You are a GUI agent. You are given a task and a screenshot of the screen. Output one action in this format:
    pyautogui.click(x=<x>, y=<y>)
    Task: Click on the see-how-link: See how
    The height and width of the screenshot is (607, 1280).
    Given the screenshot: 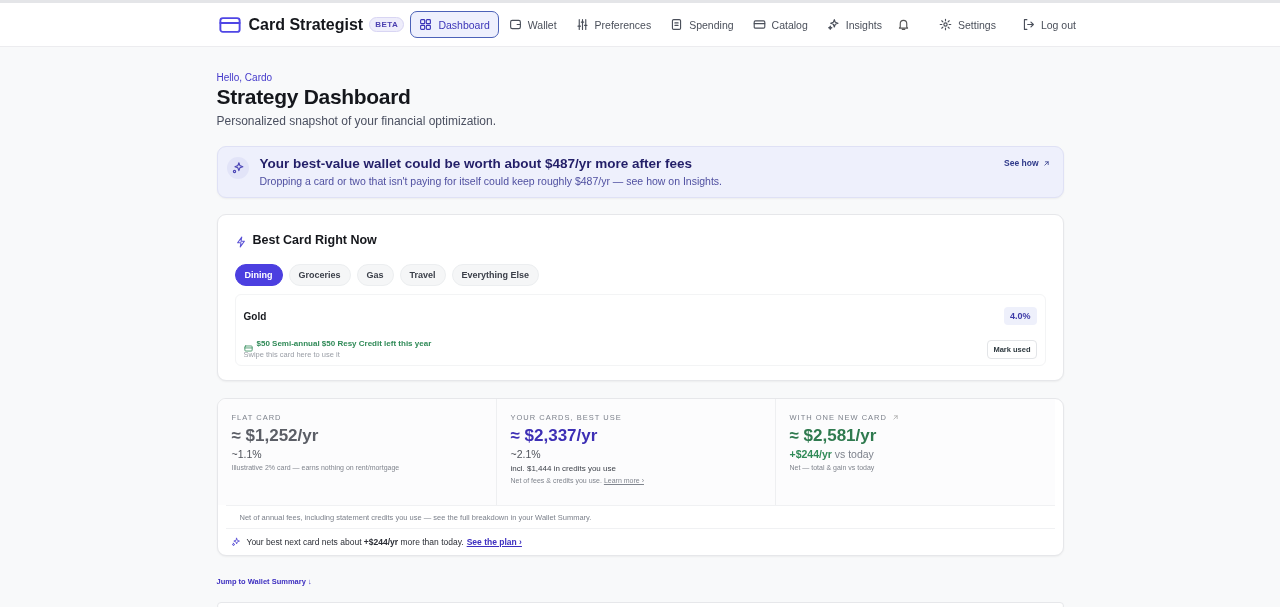 What is the action you would take?
    pyautogui.click(x=1027, y=163)
    